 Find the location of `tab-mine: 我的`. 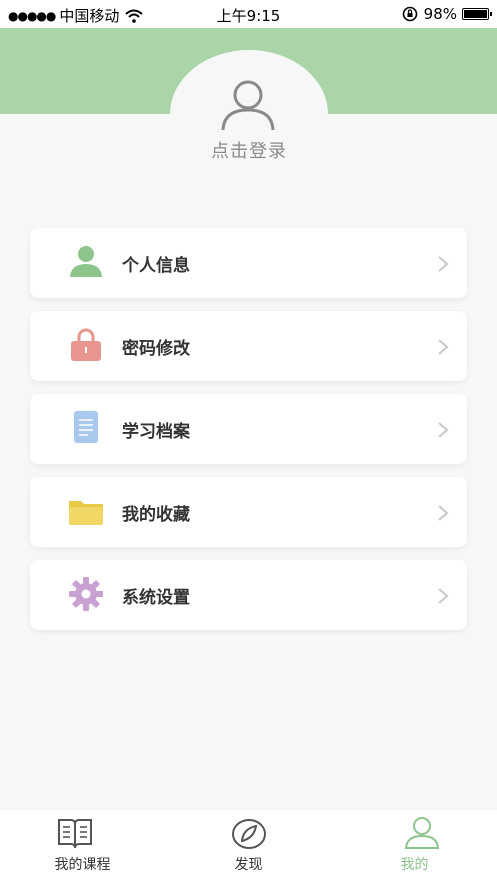

tab-mine: 我的 is located at coordinates (414, 846).